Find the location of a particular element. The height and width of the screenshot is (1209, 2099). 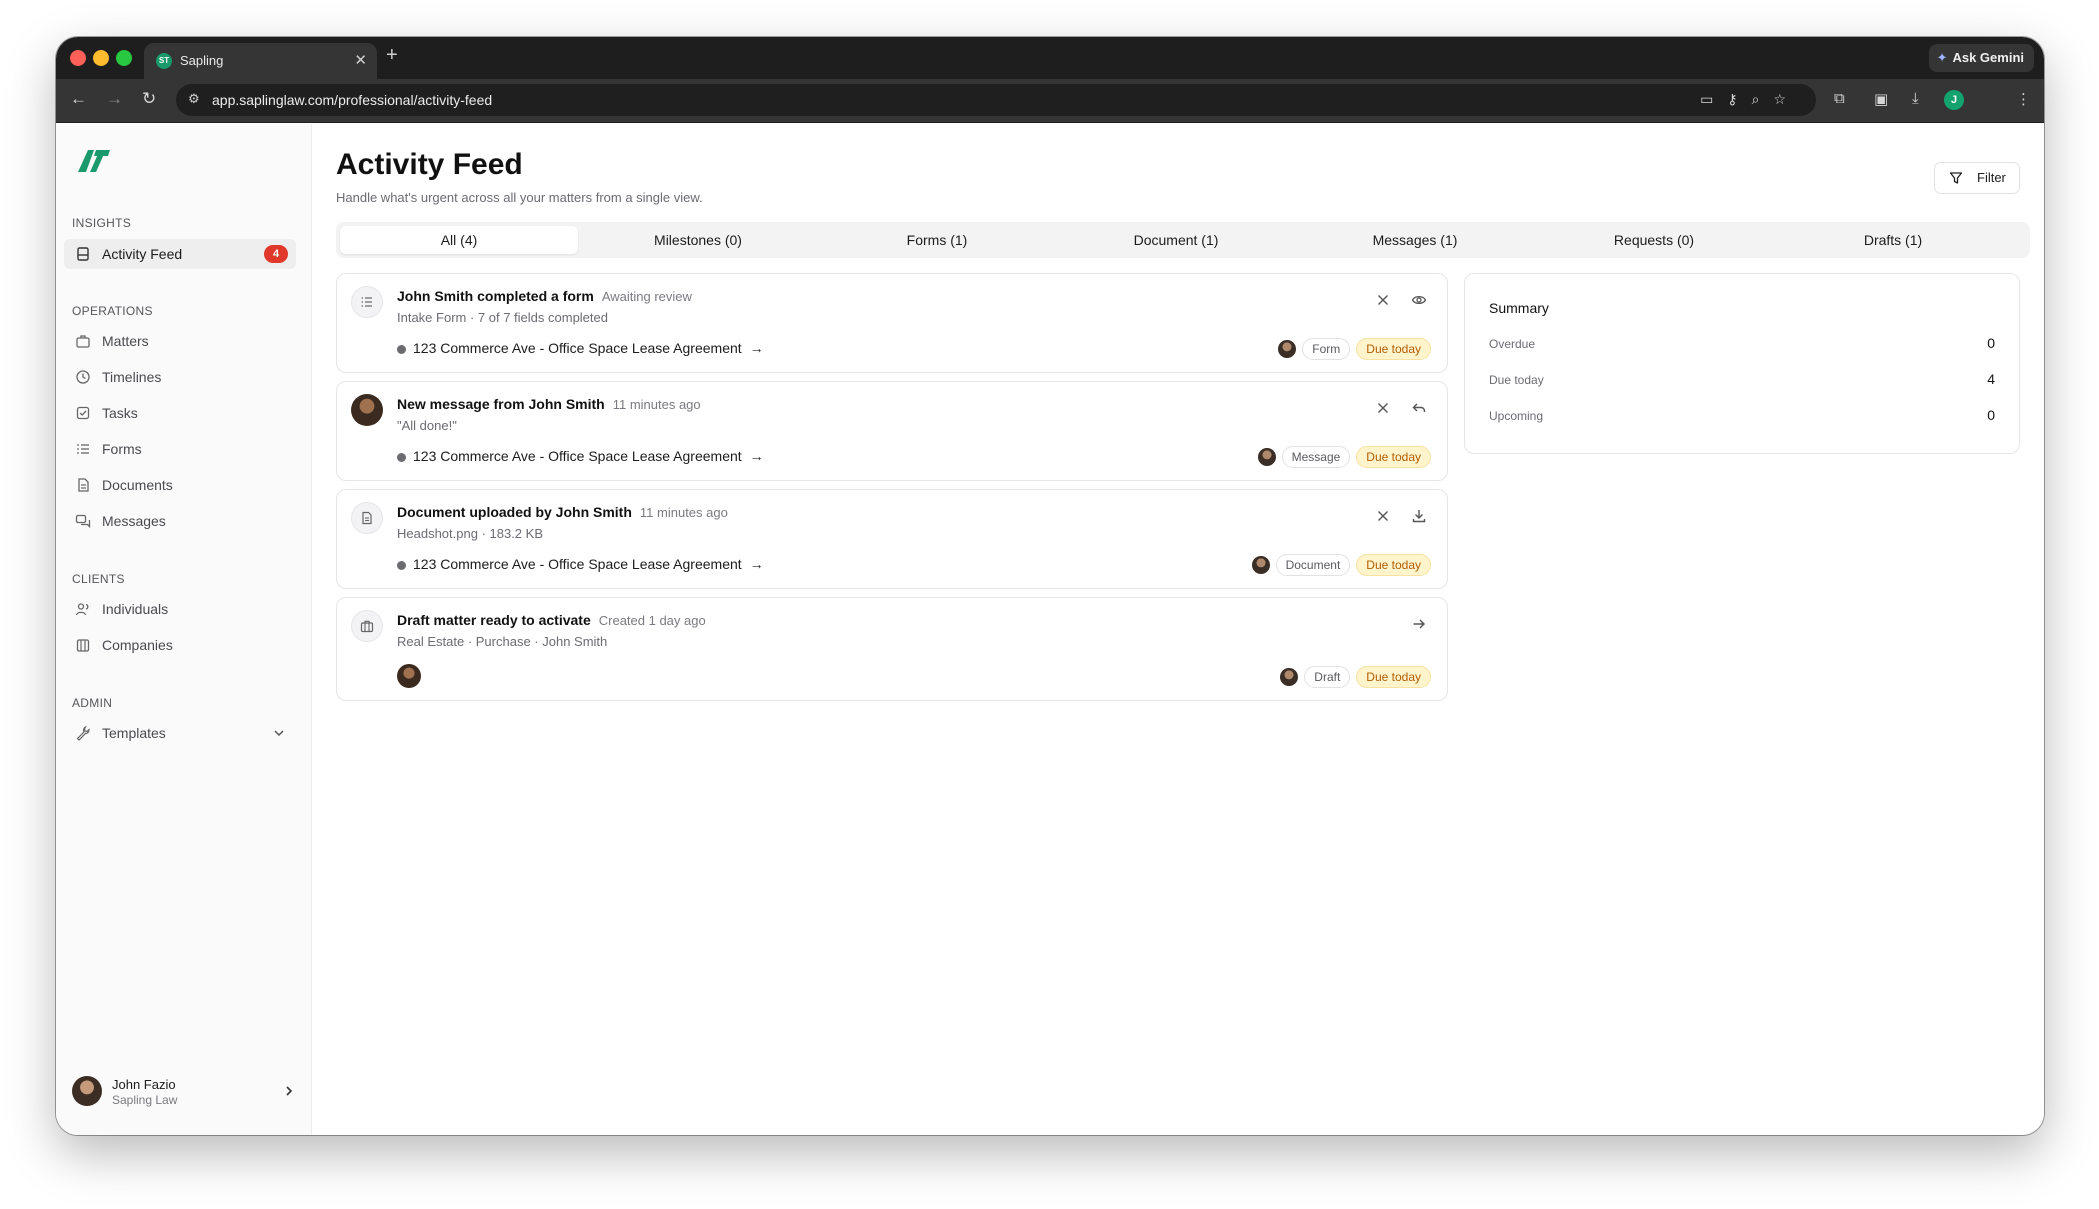

sidebar-item-companies: Companies is located at coordinates (180, 645).